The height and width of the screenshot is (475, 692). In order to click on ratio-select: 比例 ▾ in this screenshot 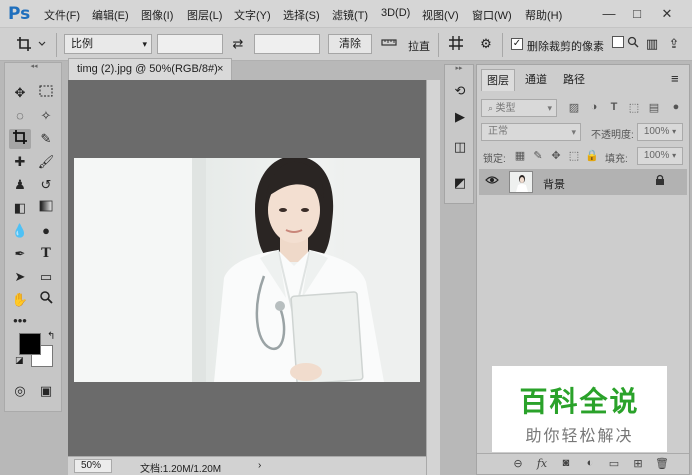, I will do `click(108, 44)`.